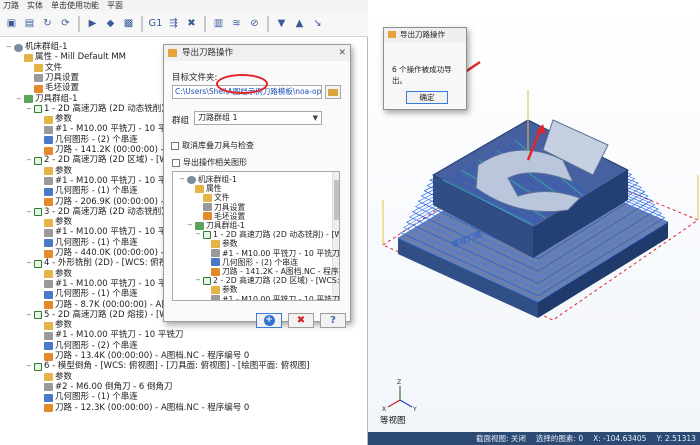  Describe the element at coordinates (258, 118) in the screenshot. I see `group-select: 刀路群组 1 ▼` at that location.